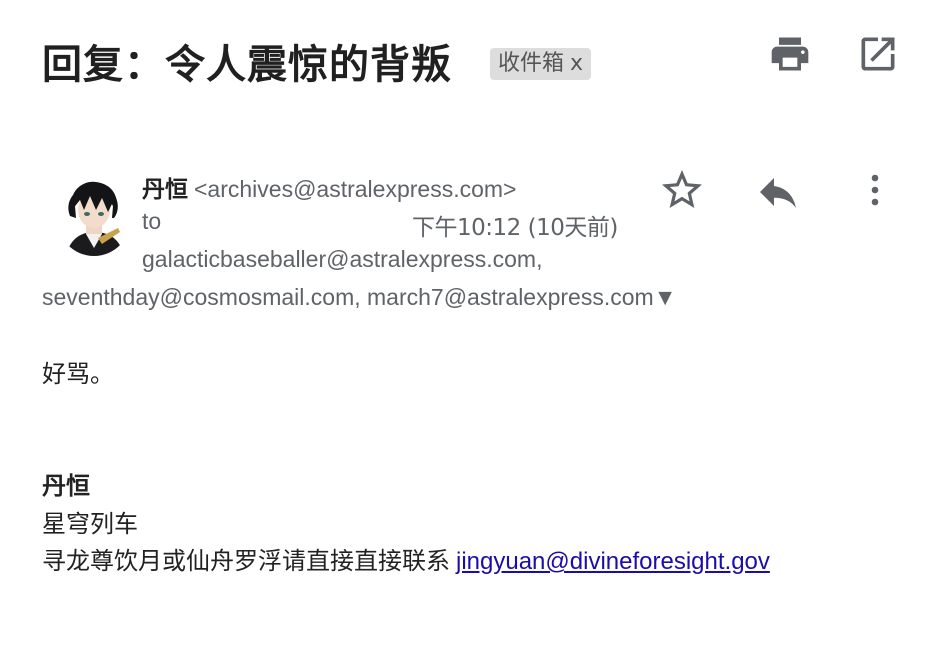 This screenshot has width=938, height=658. Describe the element at coordinates (78, 374) in the screenshot. I see `email-body: 好骂。` at that location.